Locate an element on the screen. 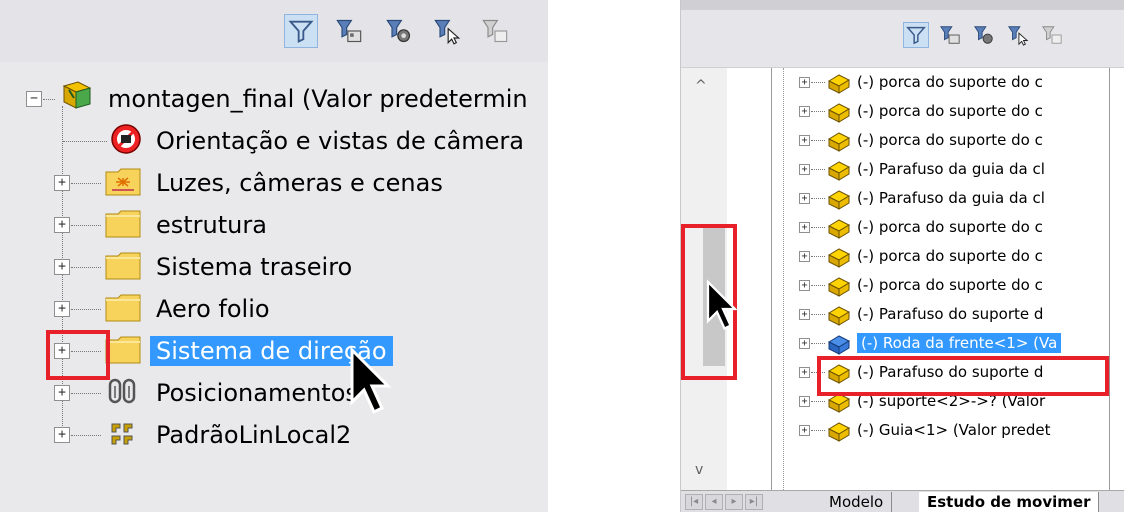  tree-item-camera-orientation: Orientação e vistas de câmera is located at coordinates (274, 141).